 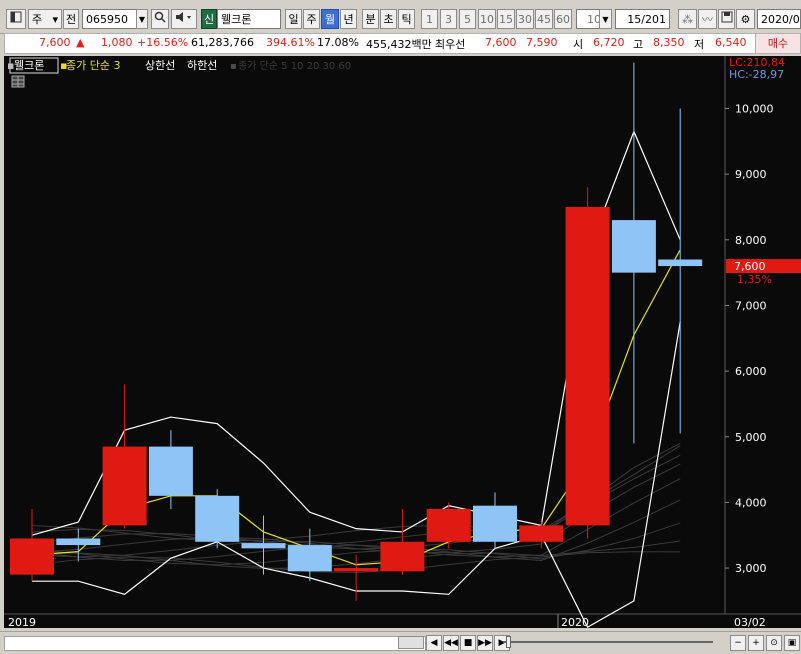 What do you see at coordinates (450, 44) in the screenshot?
I see `best-quote-label: 최우선` at bounding box center [450, 44].